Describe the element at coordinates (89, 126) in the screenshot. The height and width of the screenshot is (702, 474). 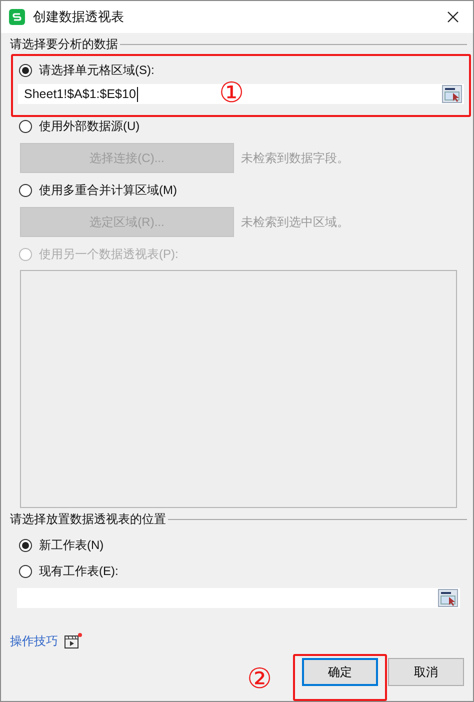
I see `radio-label: 使用外部数据源(U)` at that location.